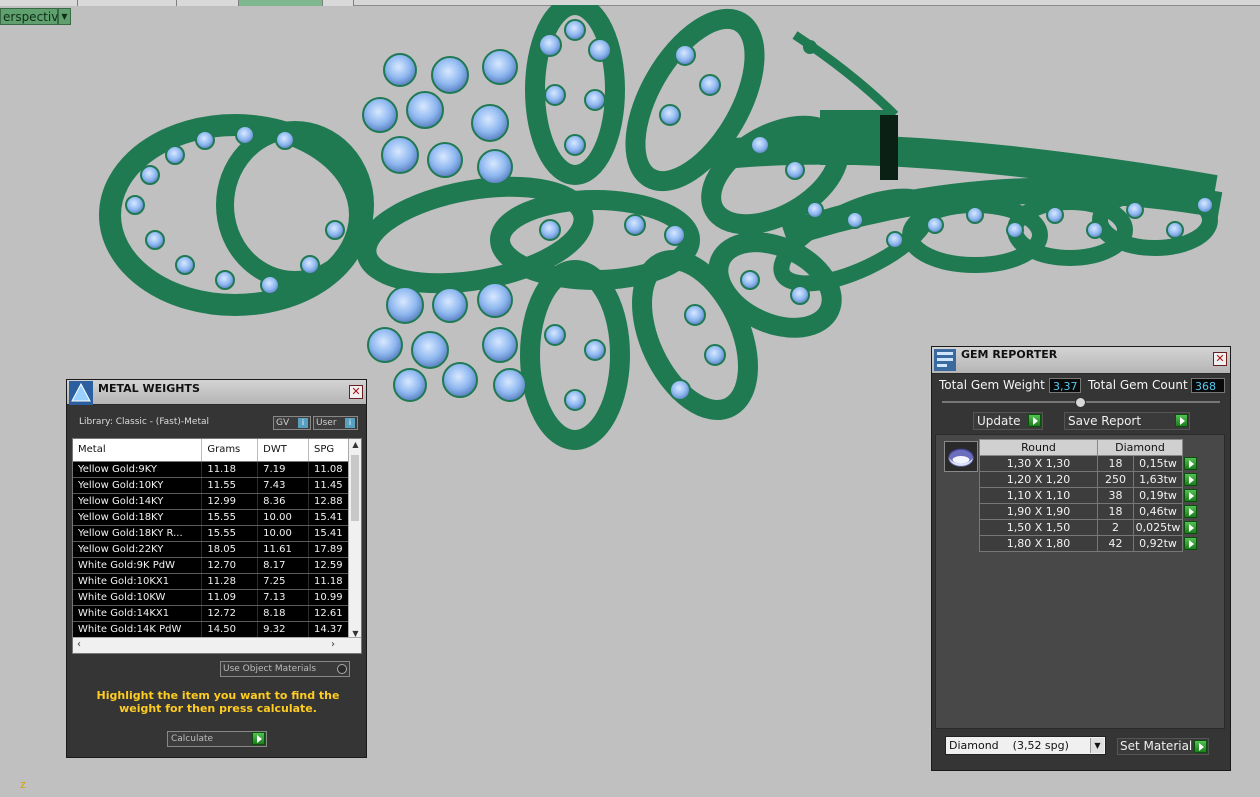 The height and width of the screenshot is (797, 1260). I want to click on gem-row: 1,20 X 1,20 250 1,63tw, so click(1089, 479).